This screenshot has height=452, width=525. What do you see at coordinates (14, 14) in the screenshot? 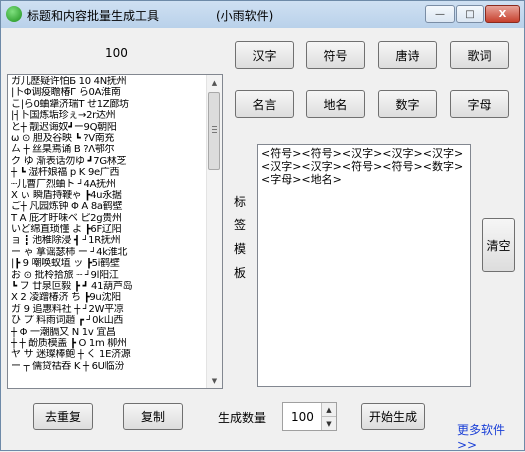
I see `app-icon` at bounding box center [14, 14].